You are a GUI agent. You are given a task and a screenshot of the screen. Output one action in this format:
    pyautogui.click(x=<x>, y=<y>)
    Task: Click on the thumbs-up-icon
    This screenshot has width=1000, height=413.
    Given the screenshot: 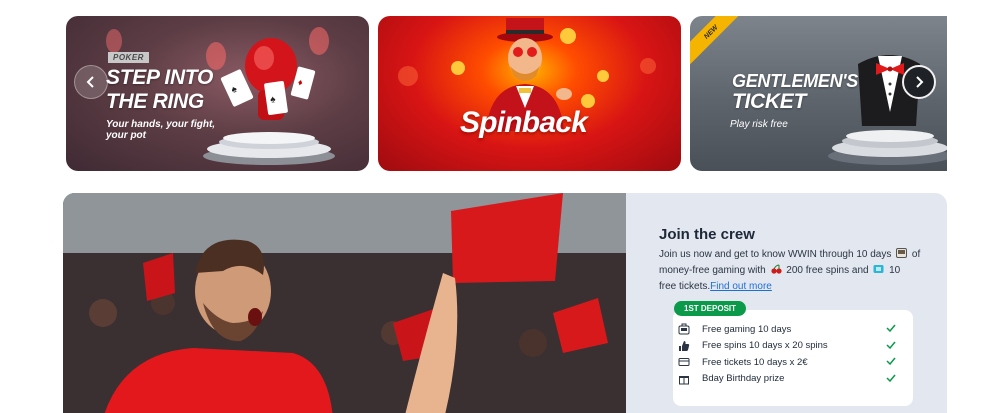 What is the action you would take?
    pyautogui.click(x=684, y=346)
    